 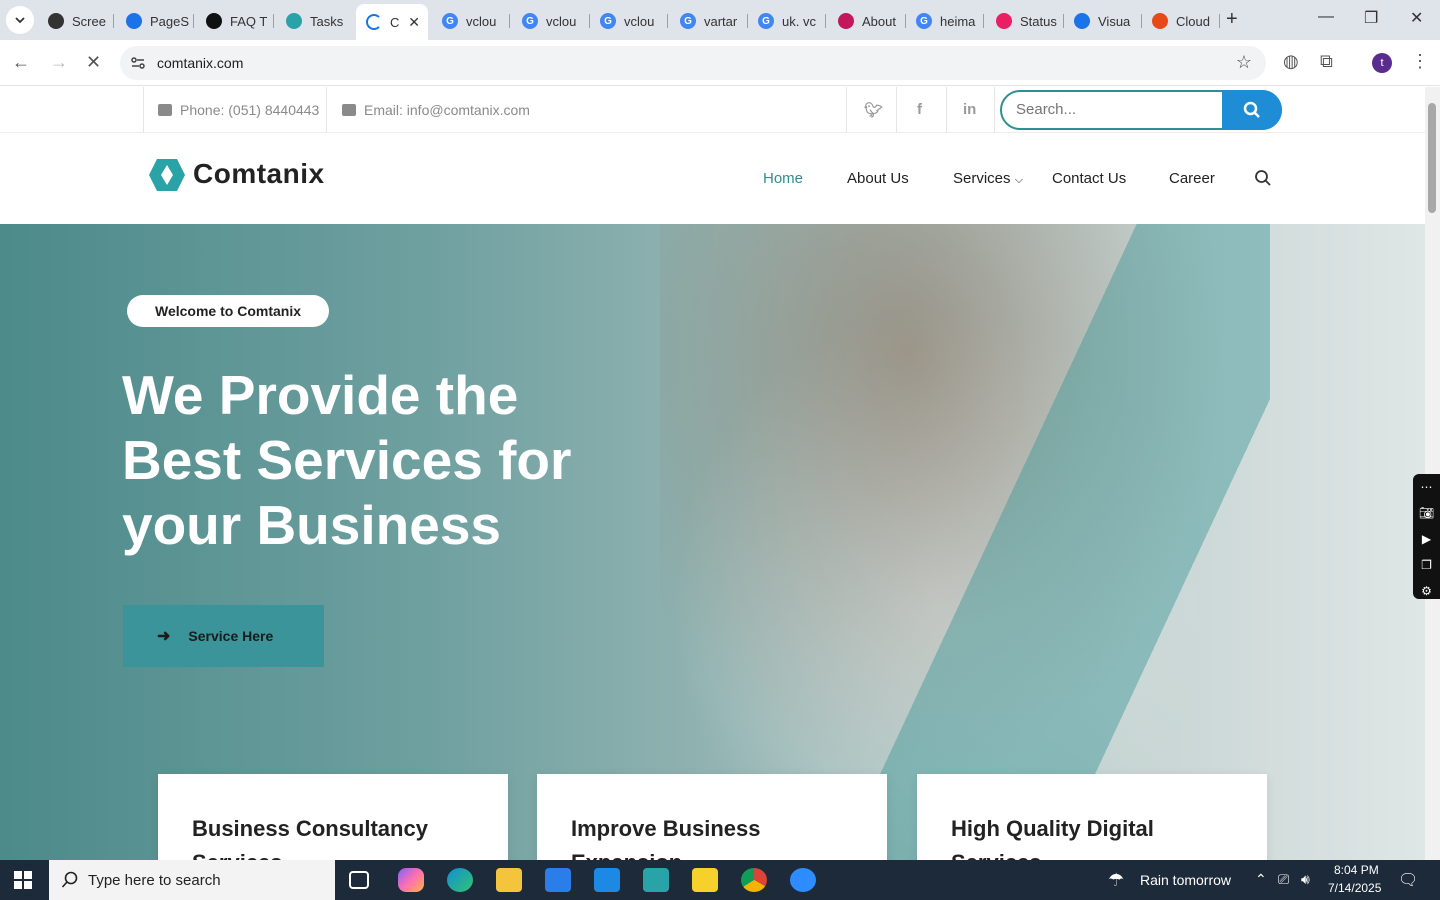 I want to click on tab-title: FAQ T, so click(x=249, y=21).